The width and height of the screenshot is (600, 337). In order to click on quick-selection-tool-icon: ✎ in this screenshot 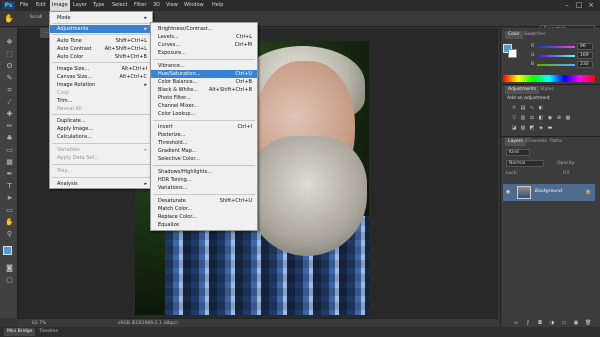, I will do `click(9, 78)`.